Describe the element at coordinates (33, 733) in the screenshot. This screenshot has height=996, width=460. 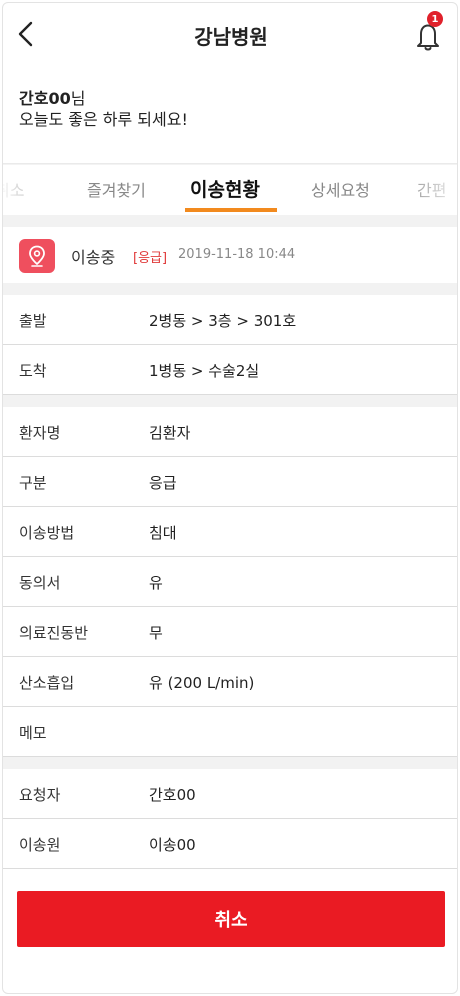
I see `row-label: 메모` at that location.